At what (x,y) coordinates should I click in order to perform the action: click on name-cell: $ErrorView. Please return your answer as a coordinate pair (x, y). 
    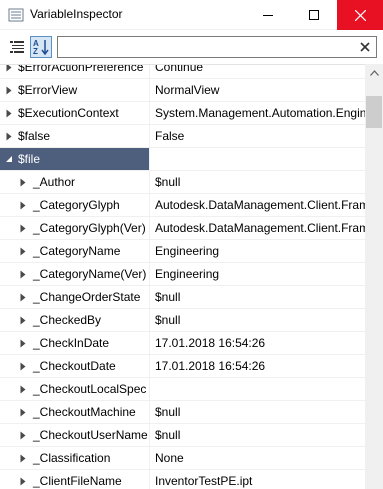
    Looking at the image, I should click on (75, 90).